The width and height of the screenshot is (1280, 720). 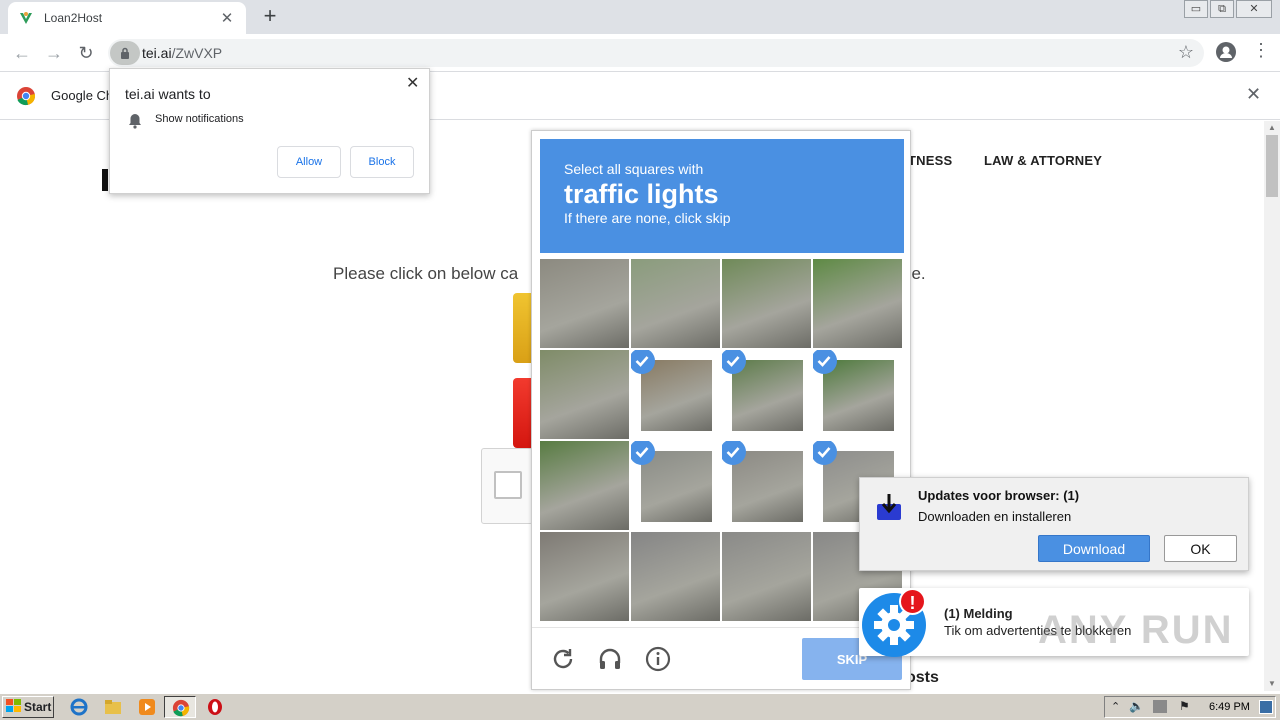 I want to click on tray-expand-icon: ⌃, so click(x=1115, y=706).